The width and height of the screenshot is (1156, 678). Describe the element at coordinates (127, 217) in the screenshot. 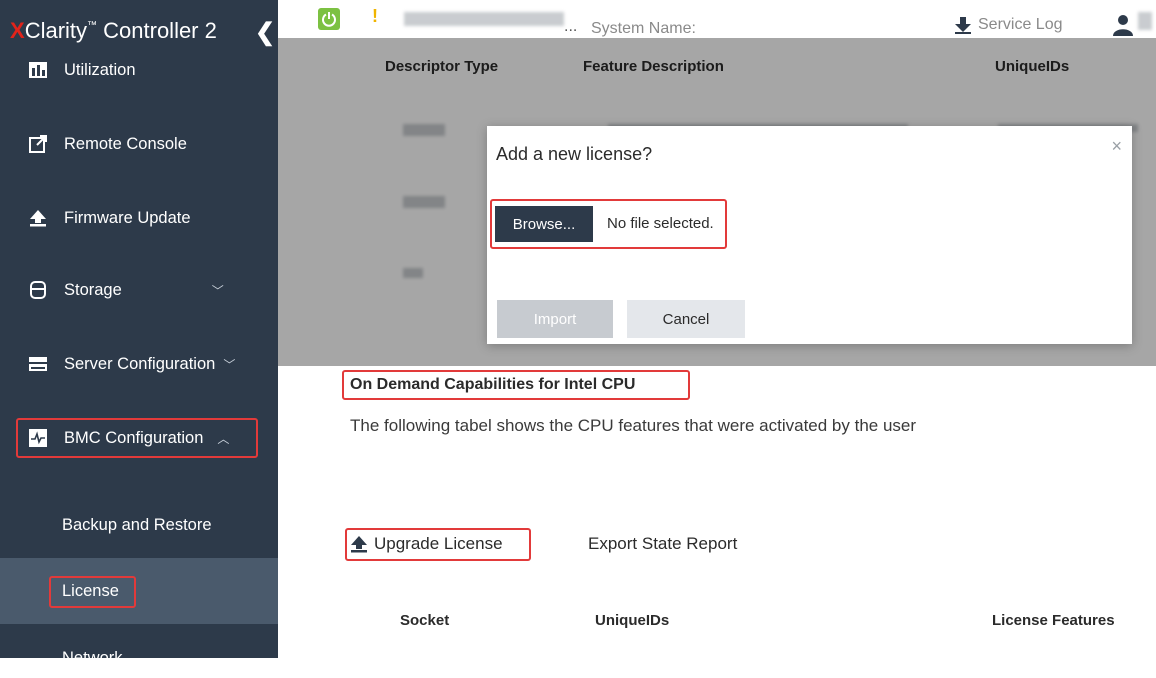

I see `sidebar-item-label: Firmware Update` at that location.